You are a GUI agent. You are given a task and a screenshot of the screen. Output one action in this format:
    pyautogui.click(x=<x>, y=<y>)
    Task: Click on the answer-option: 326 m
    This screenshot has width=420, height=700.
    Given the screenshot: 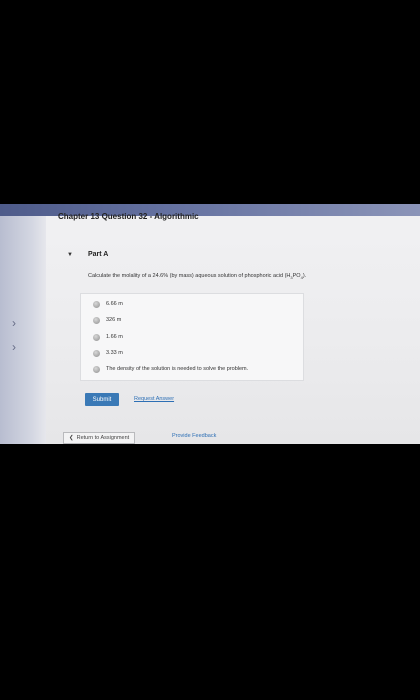 What is the action you would take?
    pyautogui.click(x=107, y=320)
    